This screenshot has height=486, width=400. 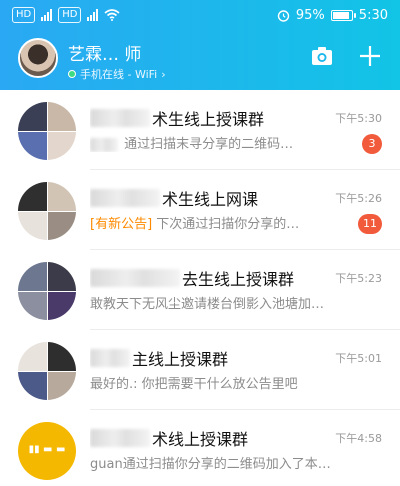 I want to click on conversation-title-text: 术生线上网课, so click(x=210, y=199).